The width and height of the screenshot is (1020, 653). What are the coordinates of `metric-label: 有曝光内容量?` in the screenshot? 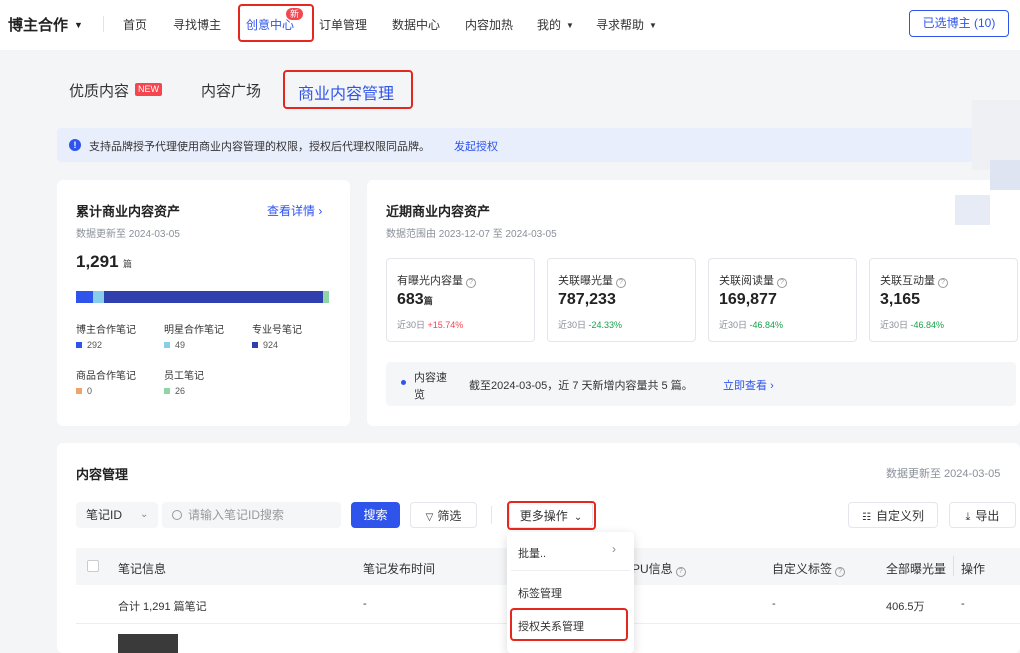 It's located at (436, 280).